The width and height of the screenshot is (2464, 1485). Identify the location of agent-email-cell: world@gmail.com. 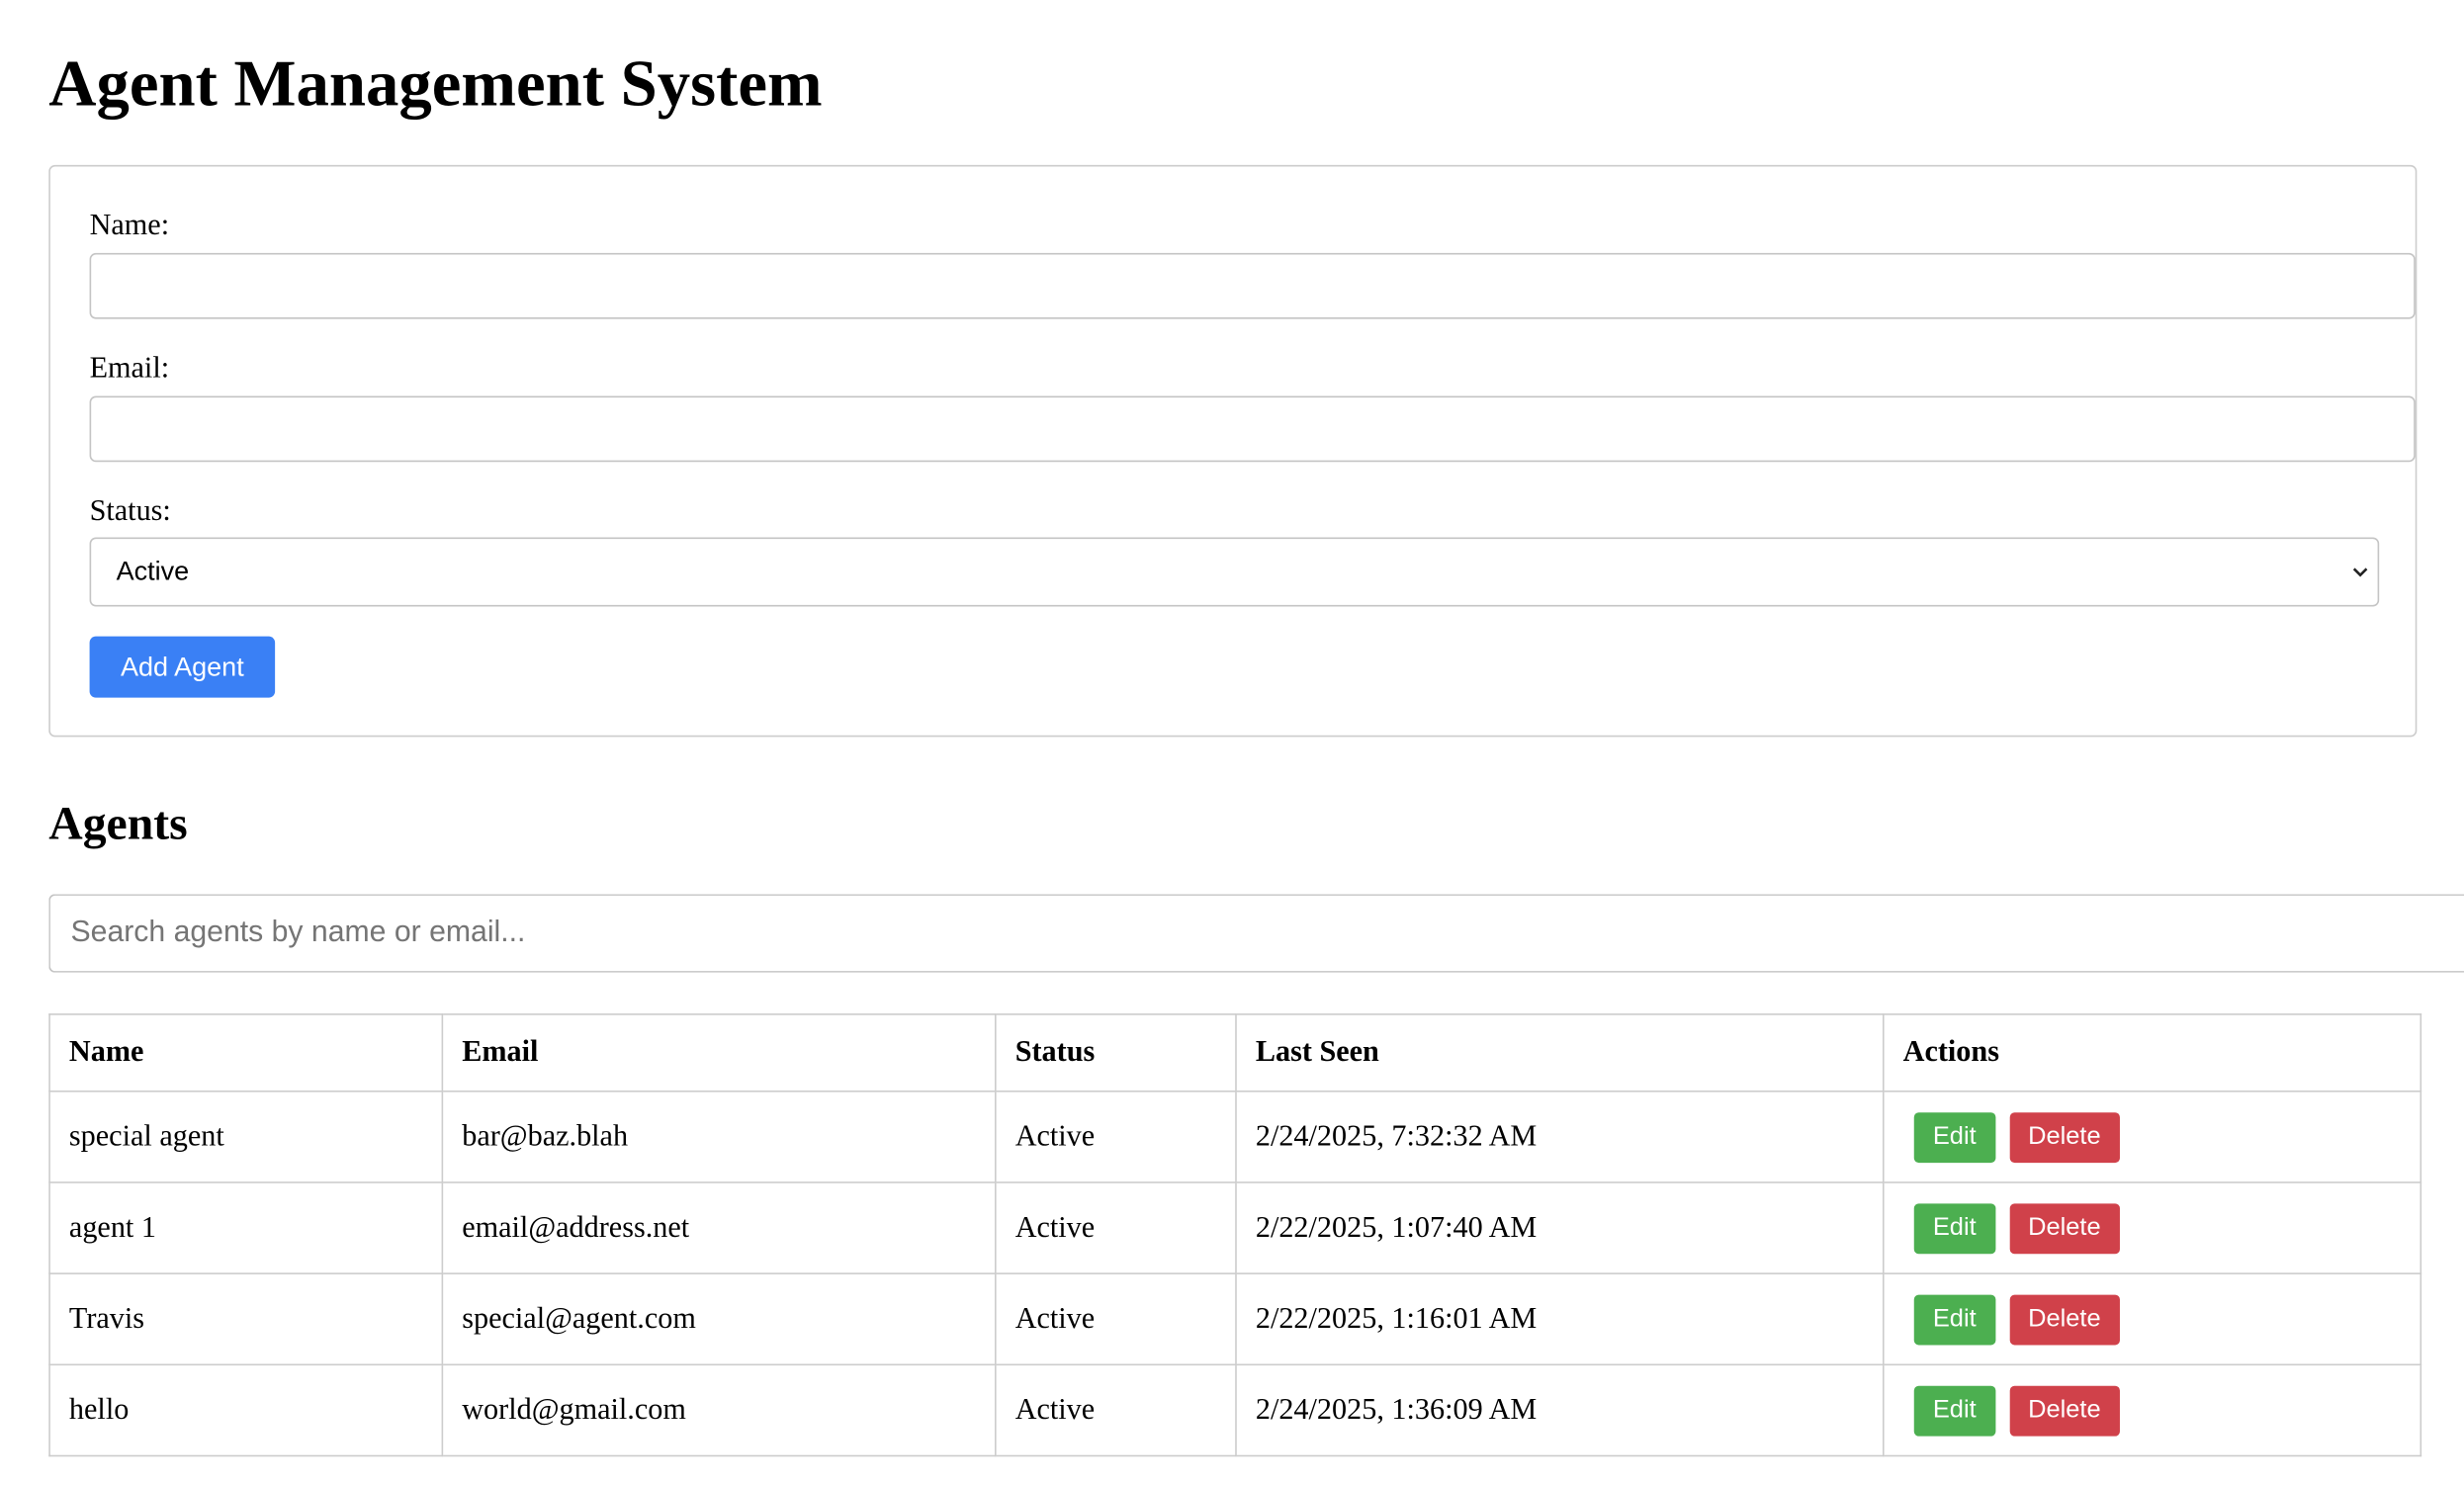
(719, 1410).